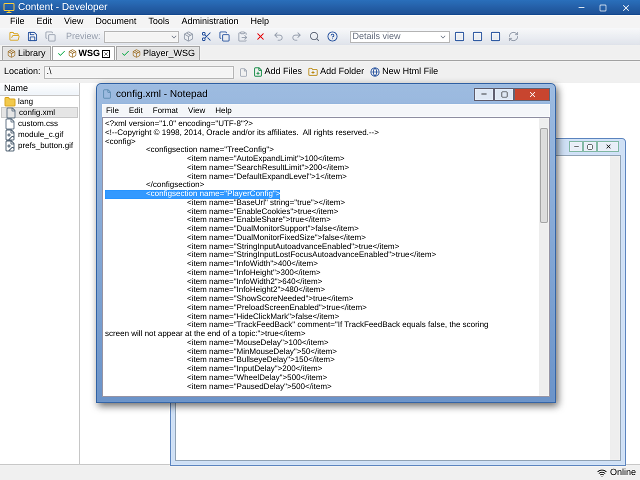 Image resolution: width=640 pixels, height=480 pixels. I want to click on text-line: <item name="BaseUrl" string="true"></item>, so click(266, 203).